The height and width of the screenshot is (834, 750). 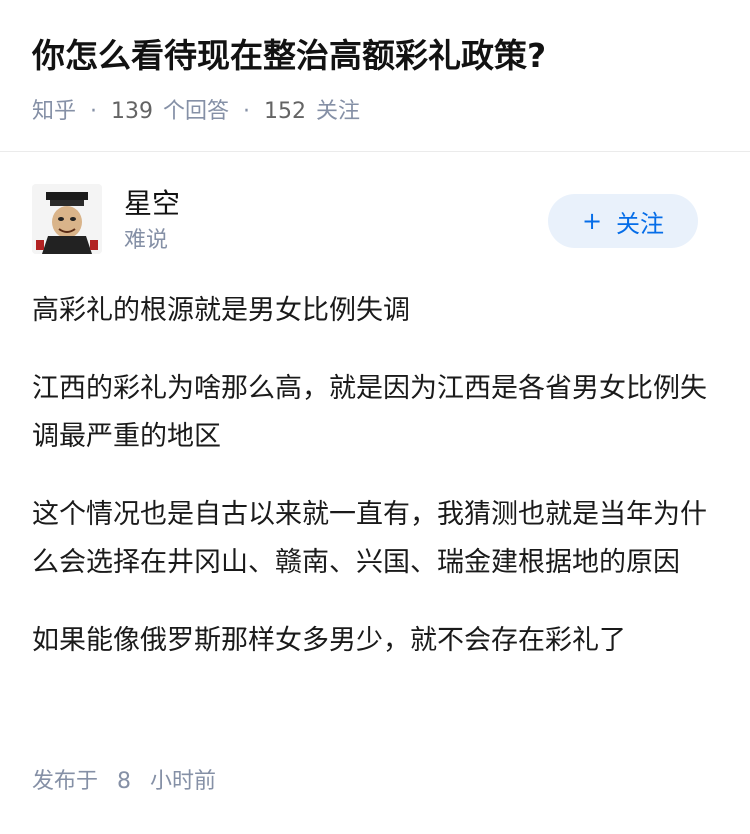 I want to click on avatar-image, so click(x=67, y=219).